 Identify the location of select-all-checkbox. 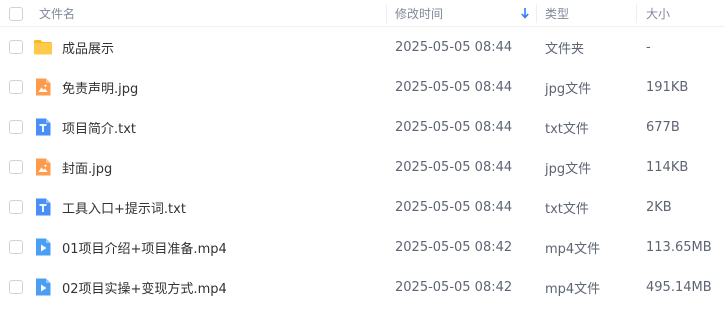
(16, 13).